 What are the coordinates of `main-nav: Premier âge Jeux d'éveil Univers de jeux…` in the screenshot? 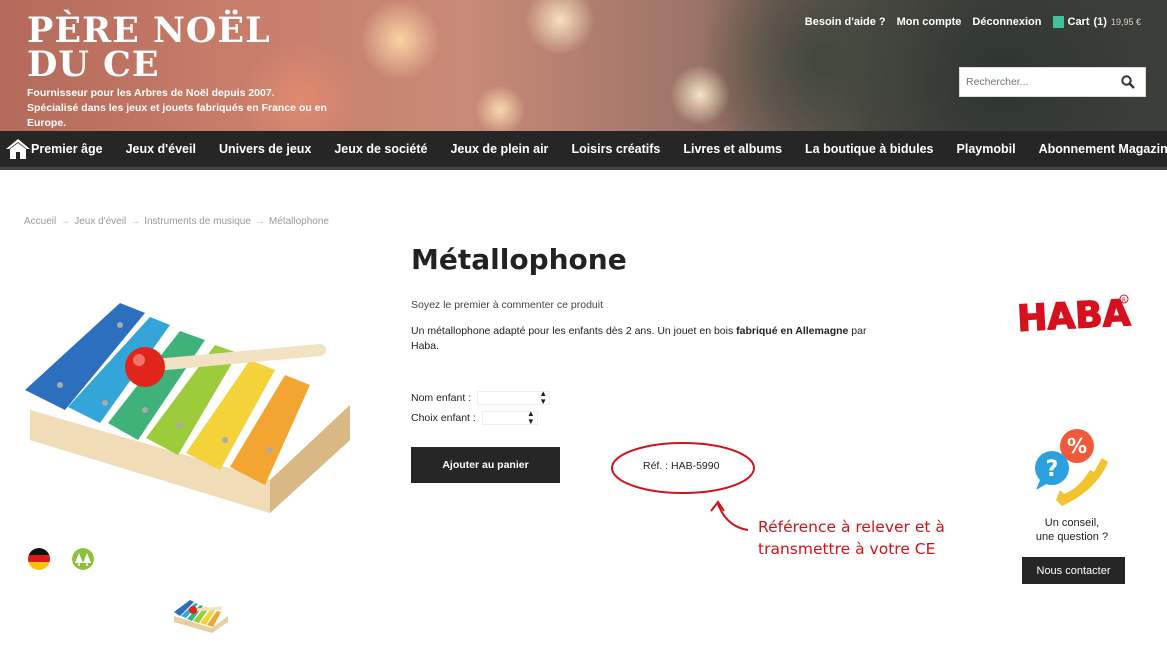 It's located at (583, 150).